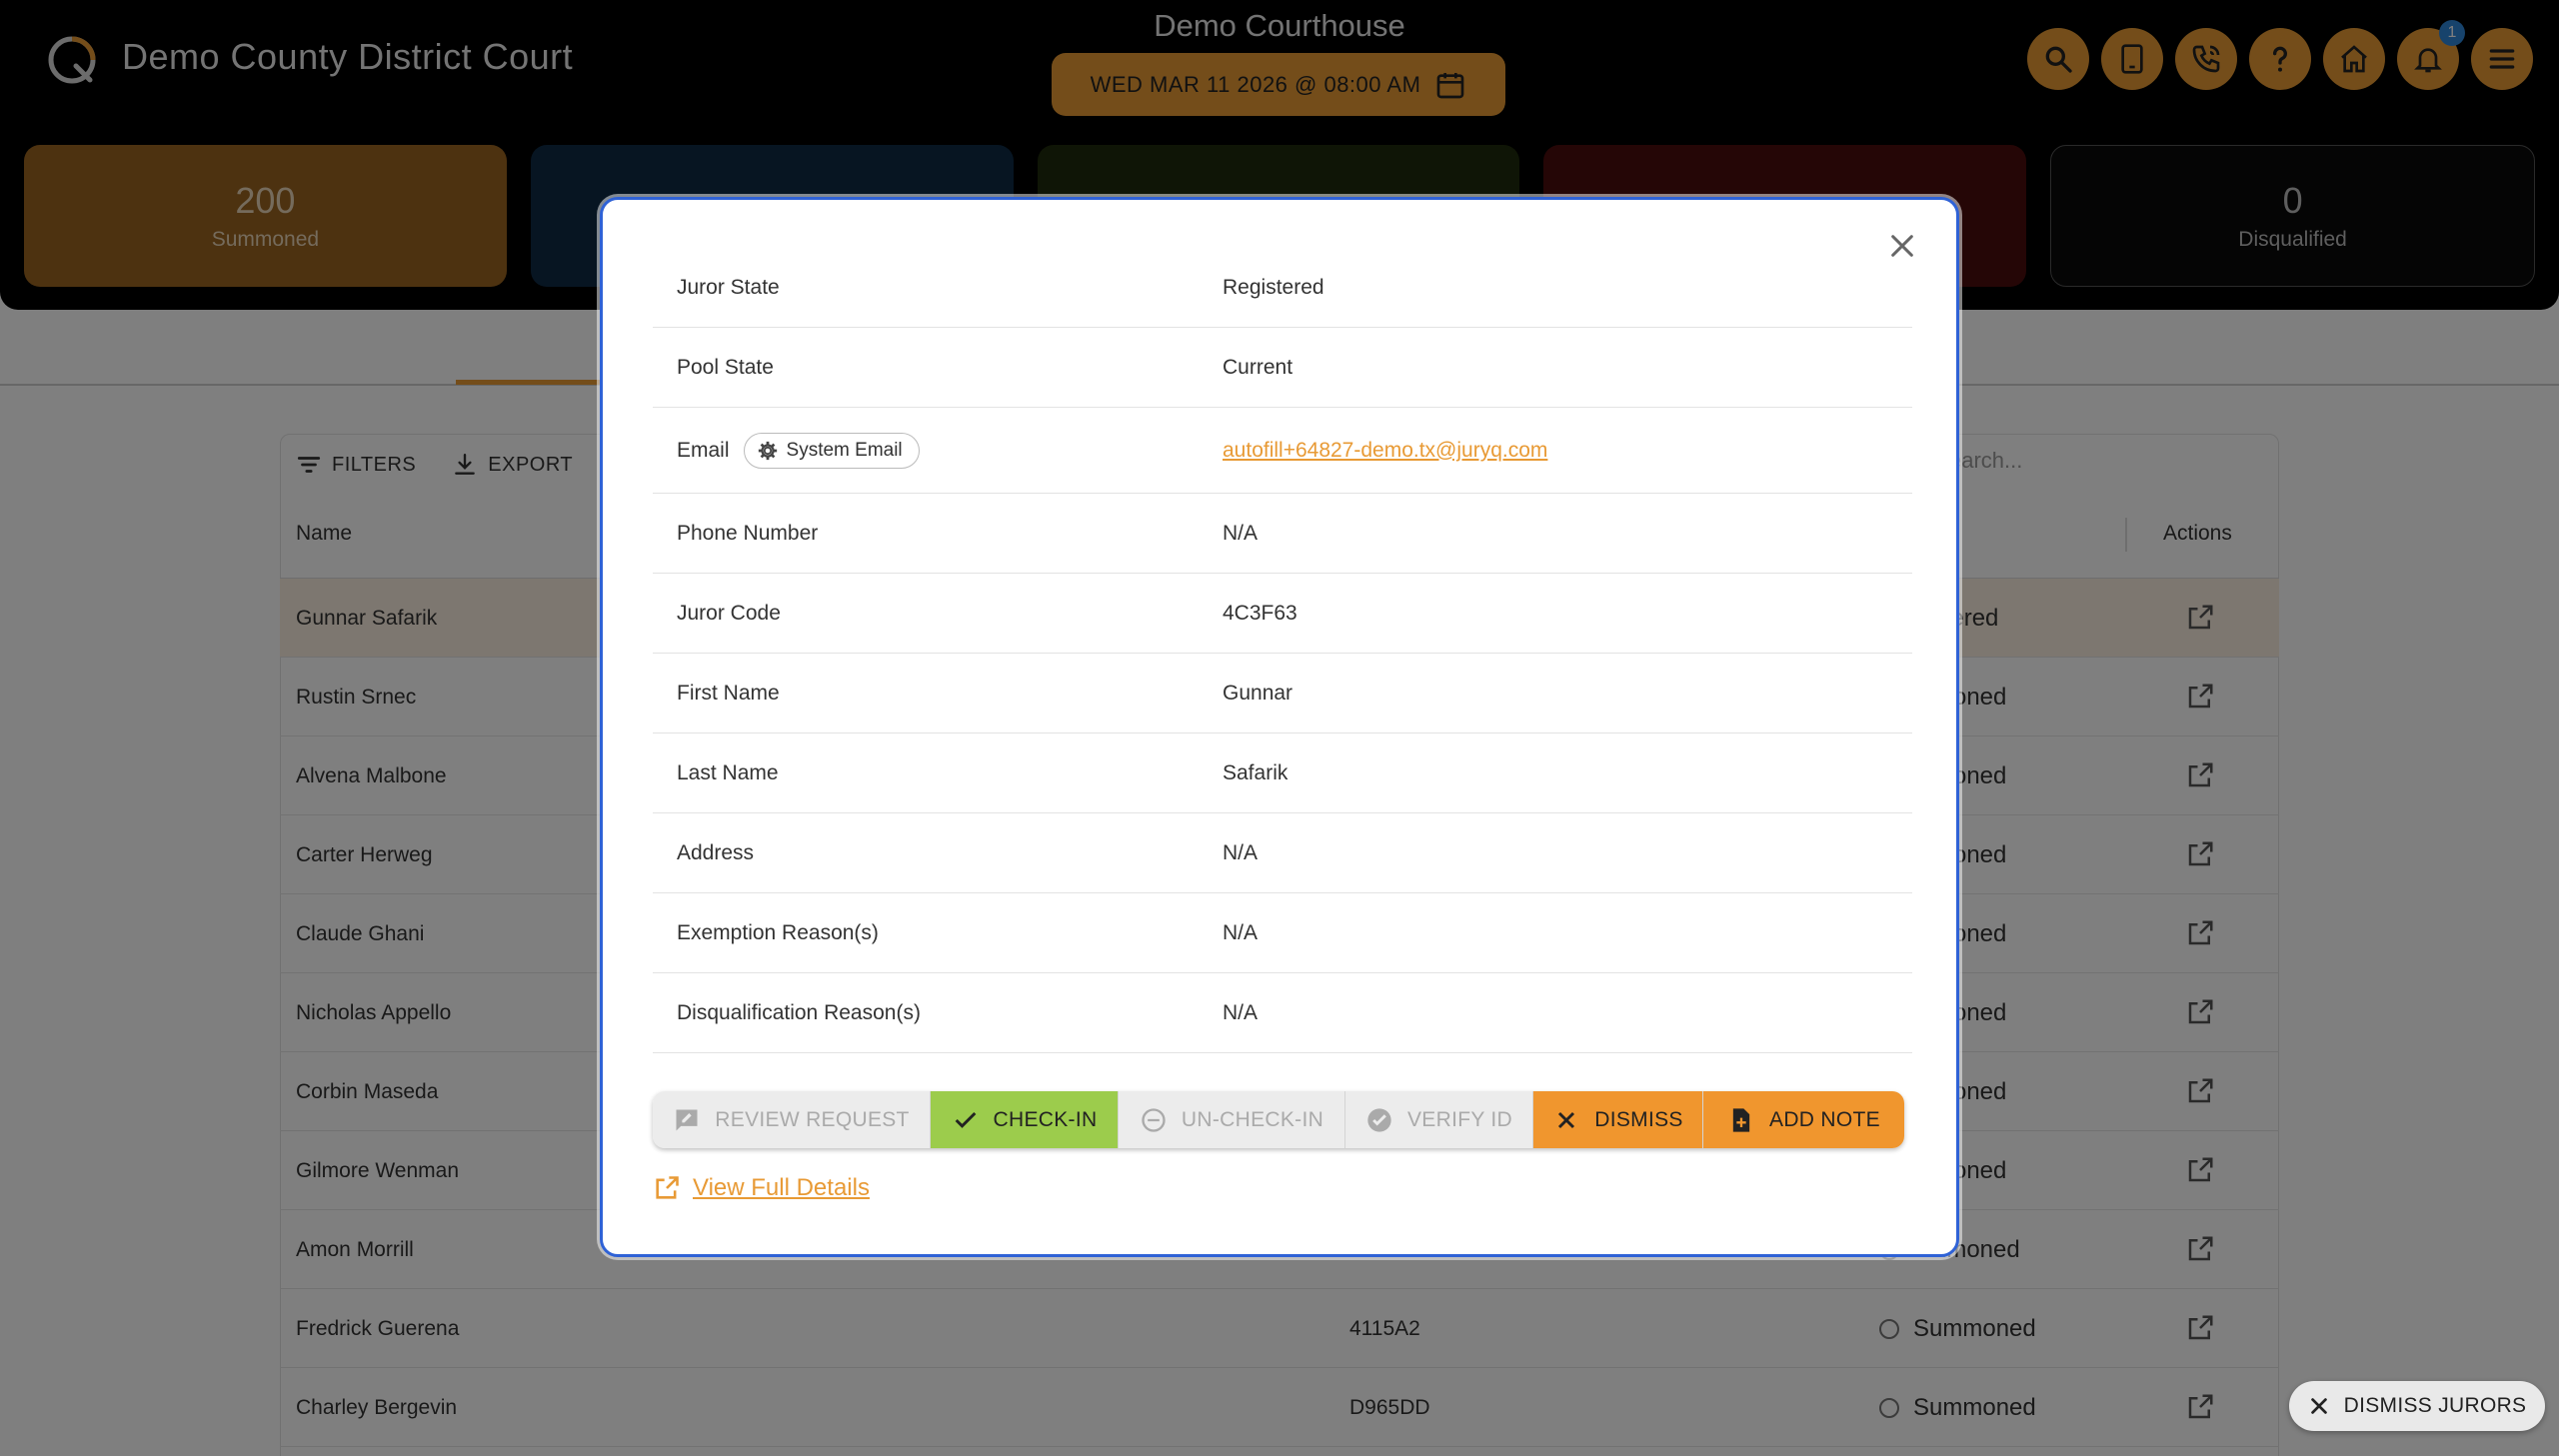 The image size is (2559, 1456). What do you see at coordinates (1385, 451) in the screenshot?
I see `email-link: autofill+64827-demo.tx@juryq.com` at bounding box center [1385, 451].